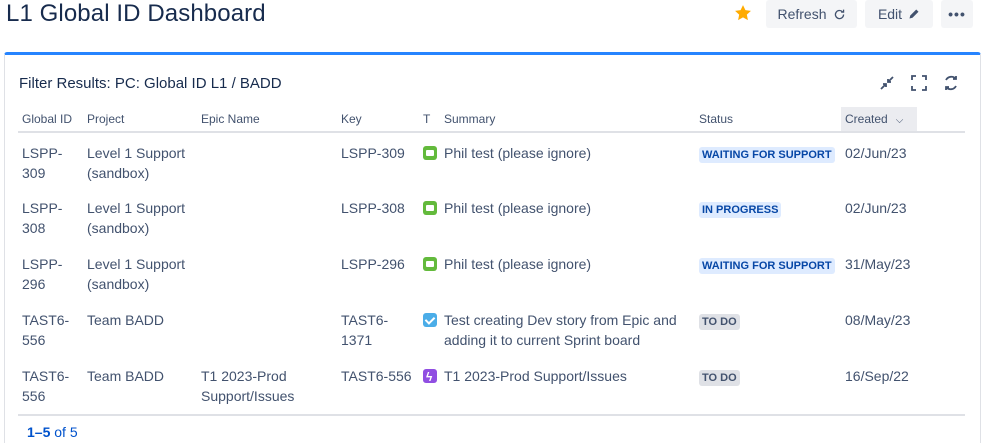 This screenshot has height=443, width=991. What do you see at coordinates (429, 120) in the screenshot?
I see `col-type: T` at bounding box center [429, 120].